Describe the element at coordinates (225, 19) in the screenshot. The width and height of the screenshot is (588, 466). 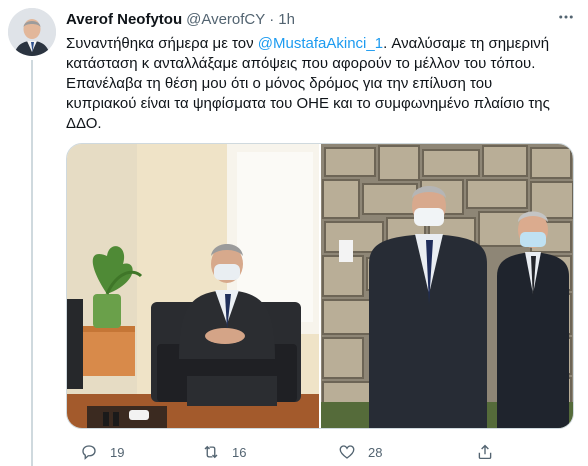
I see `author-handle: @AverofCY` at that location.